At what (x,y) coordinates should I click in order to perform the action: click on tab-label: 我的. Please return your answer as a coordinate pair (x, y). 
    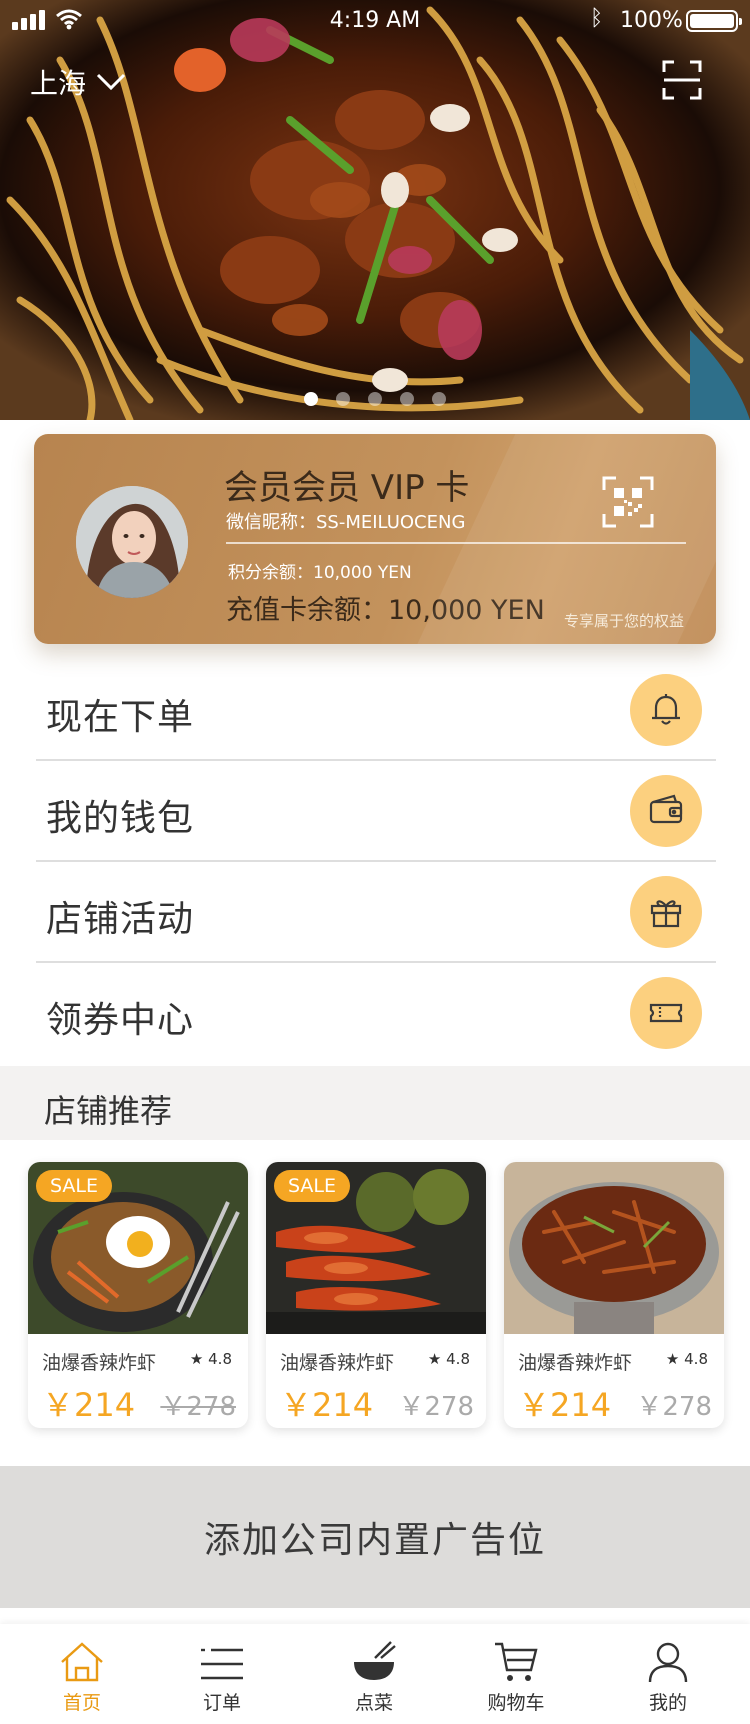
    Looking at the image, I should click on (667, 1703).